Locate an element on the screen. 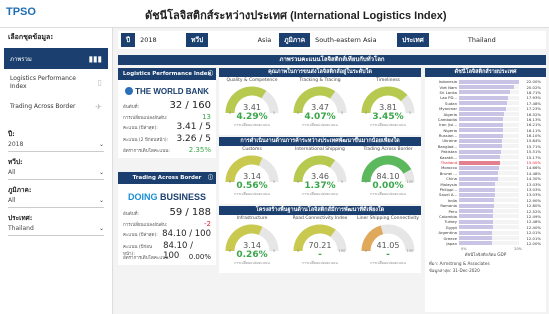 The image size is (549, 314). ranking-row: Morocco 14.66% is located at coordinates (485, 167).